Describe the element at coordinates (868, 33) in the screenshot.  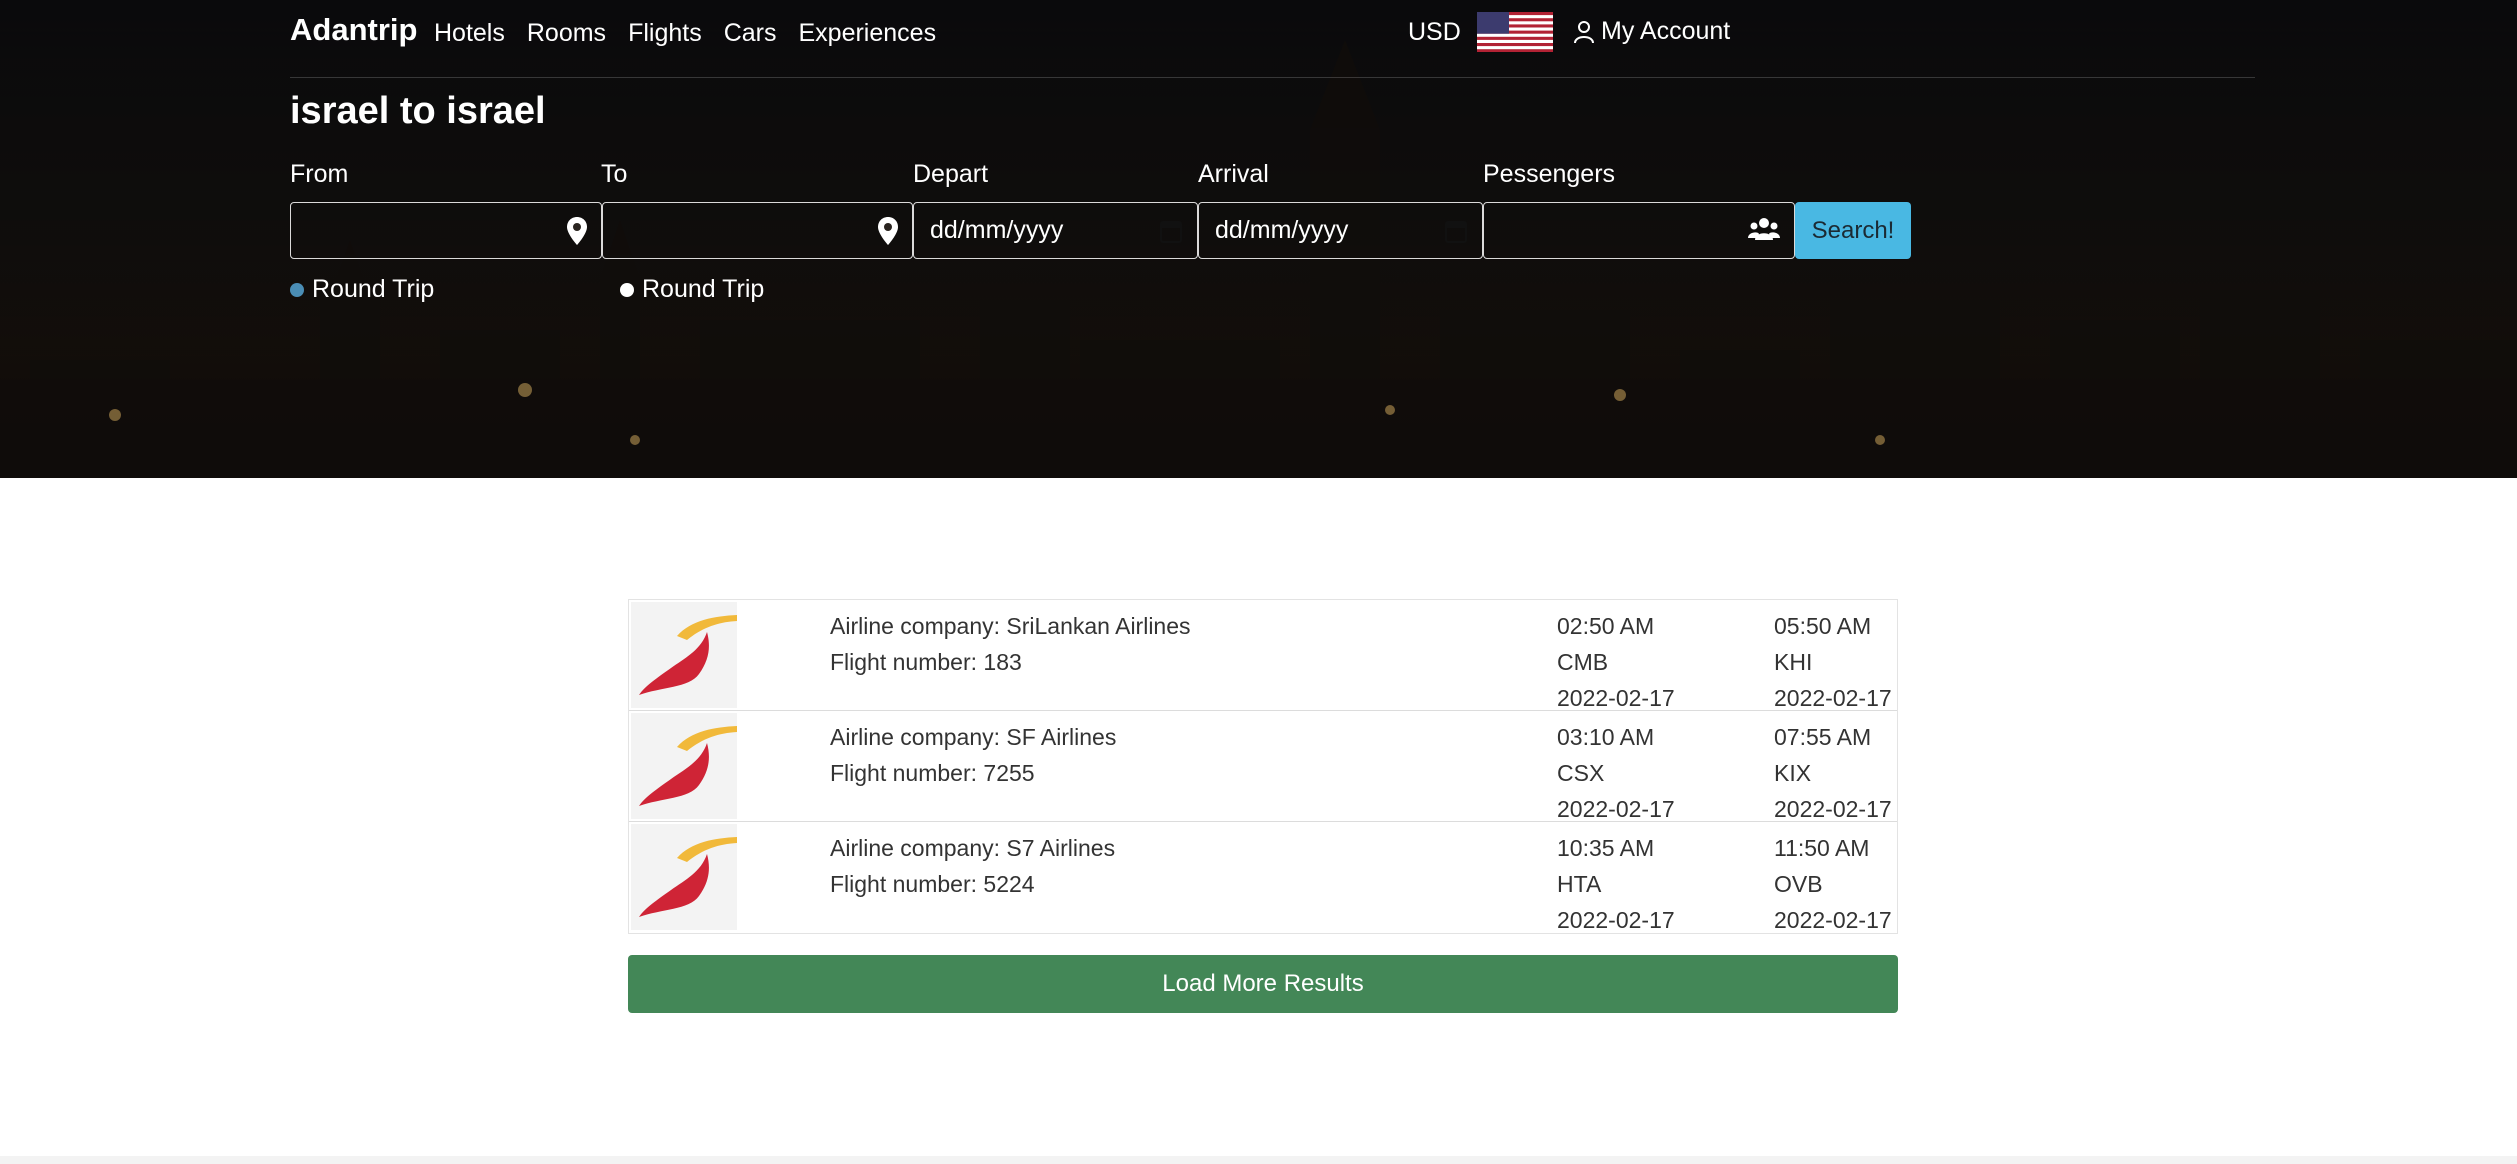
I see `nav-link-experiences: Experiences` at that location.